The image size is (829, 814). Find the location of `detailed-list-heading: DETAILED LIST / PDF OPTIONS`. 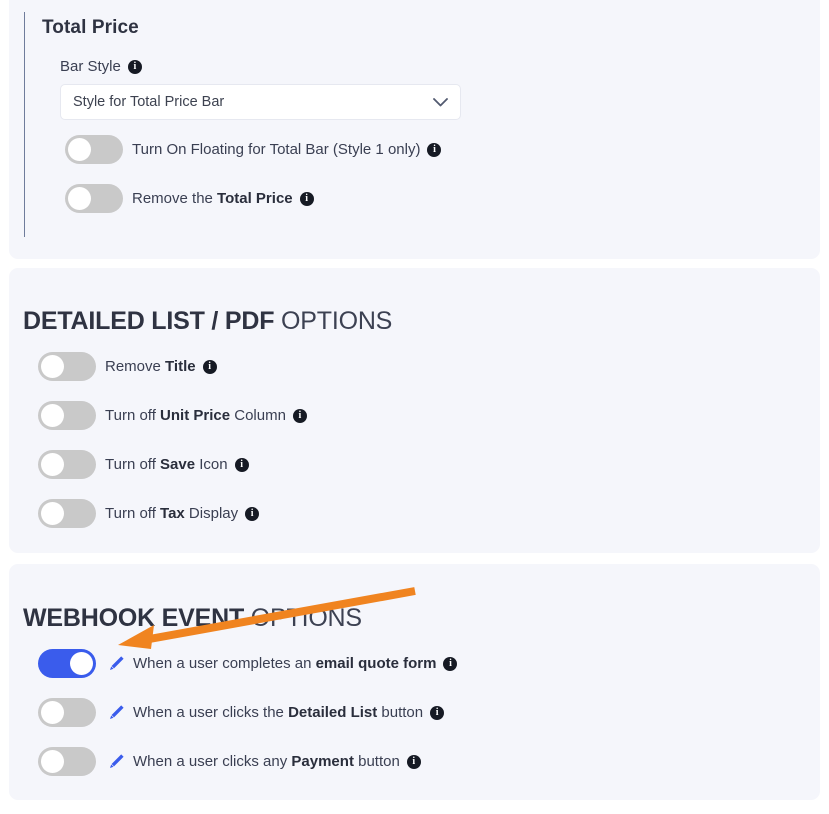

detailed-list-heading: DETAILED LIST / PDF OPTIONS is located at coordinates (207, 321).